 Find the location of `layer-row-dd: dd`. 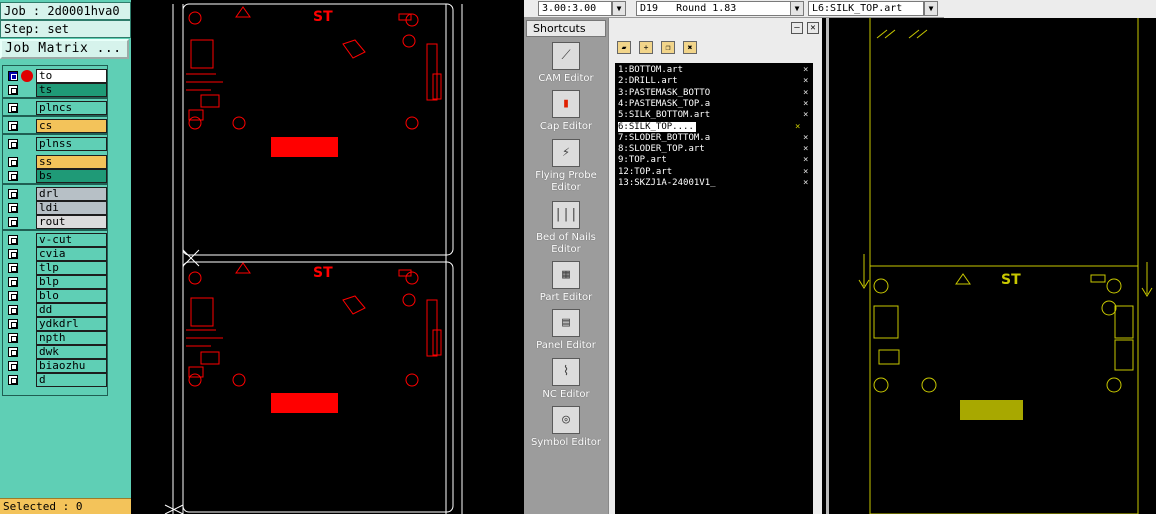

layer-row-dd: dd is located at coordinates (55, 310).